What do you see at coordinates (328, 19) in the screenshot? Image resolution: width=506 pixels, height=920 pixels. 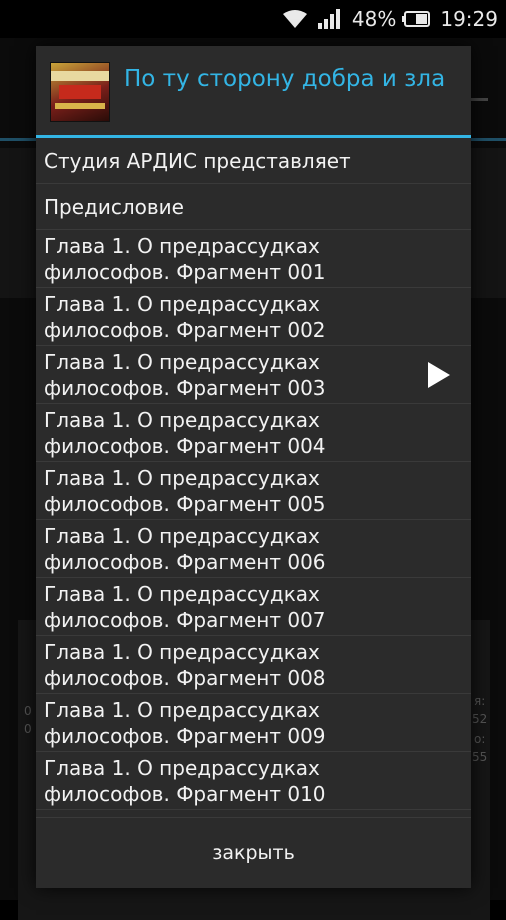 I see `signal-icon` at bounding box center [328, 19].